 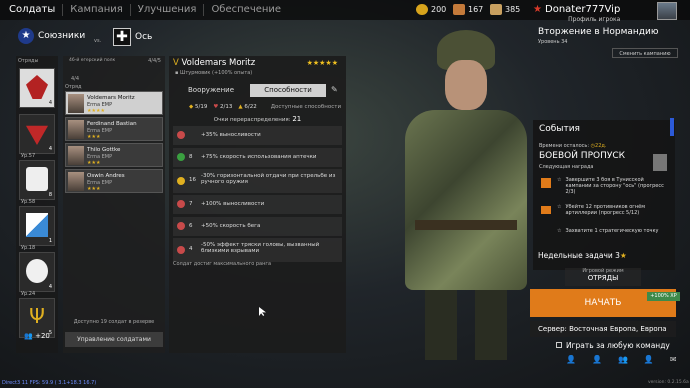 I want to click on tab-supply: Обеспечение, so click(x=246, y=10).